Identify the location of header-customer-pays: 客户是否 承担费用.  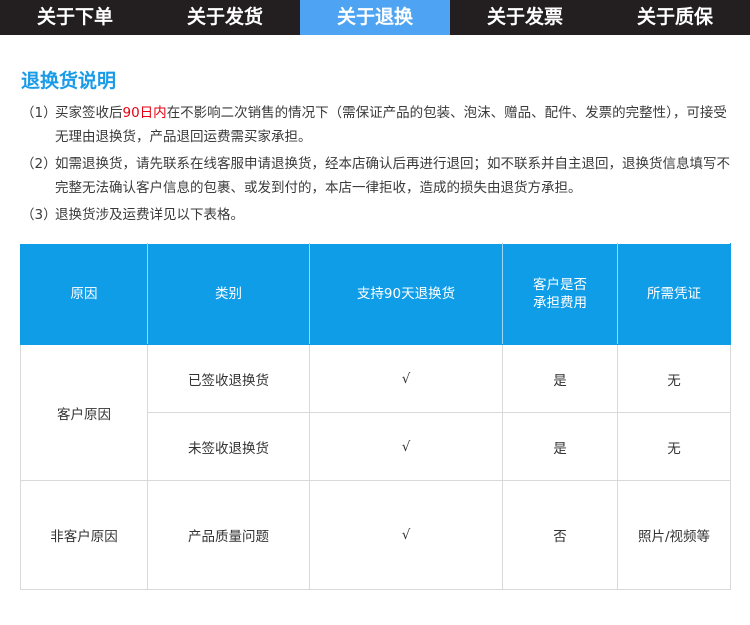
(560, 294).